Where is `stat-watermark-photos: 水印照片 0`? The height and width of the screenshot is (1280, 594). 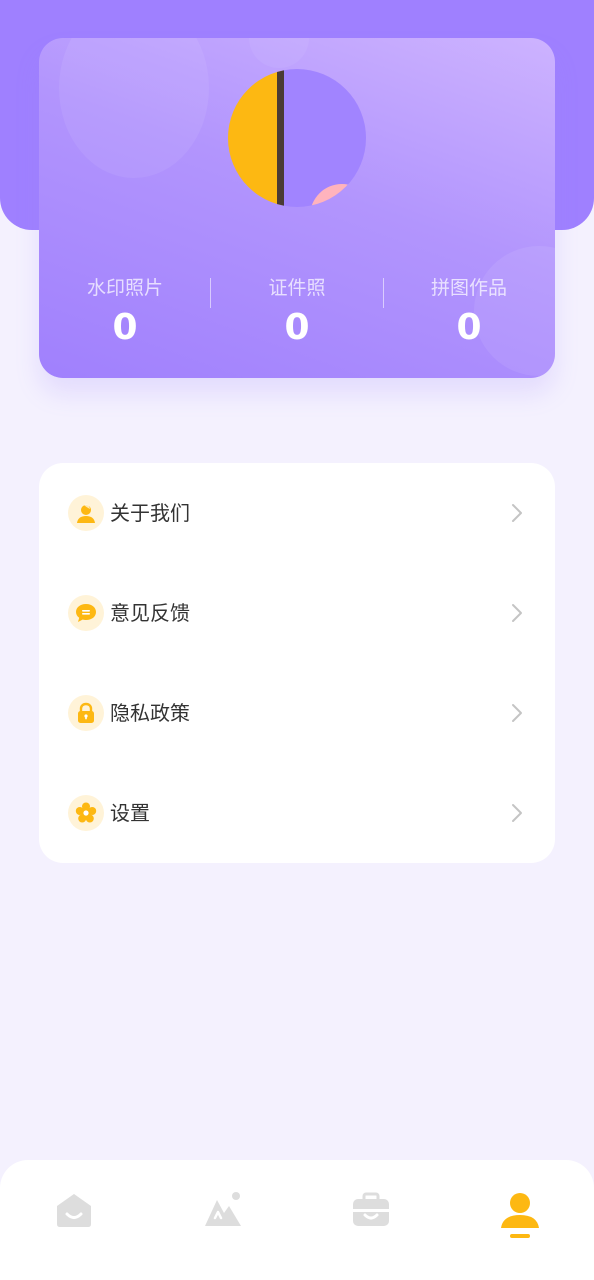 stat-watermark-photos: 水印照片 0 is located at coordinates (125, 312).